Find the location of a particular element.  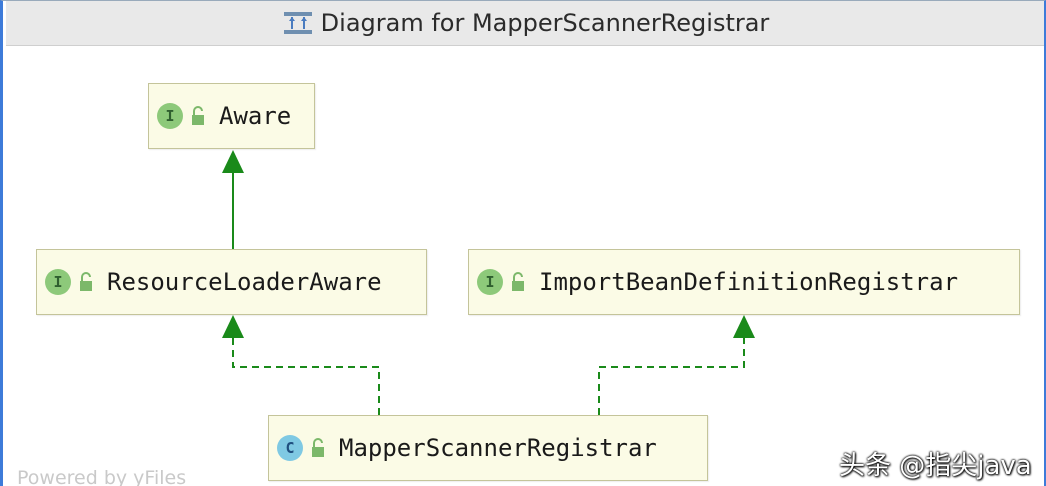

node-label: ImportBeanDefinitionRegistrar is located at coordinates (749, 282).